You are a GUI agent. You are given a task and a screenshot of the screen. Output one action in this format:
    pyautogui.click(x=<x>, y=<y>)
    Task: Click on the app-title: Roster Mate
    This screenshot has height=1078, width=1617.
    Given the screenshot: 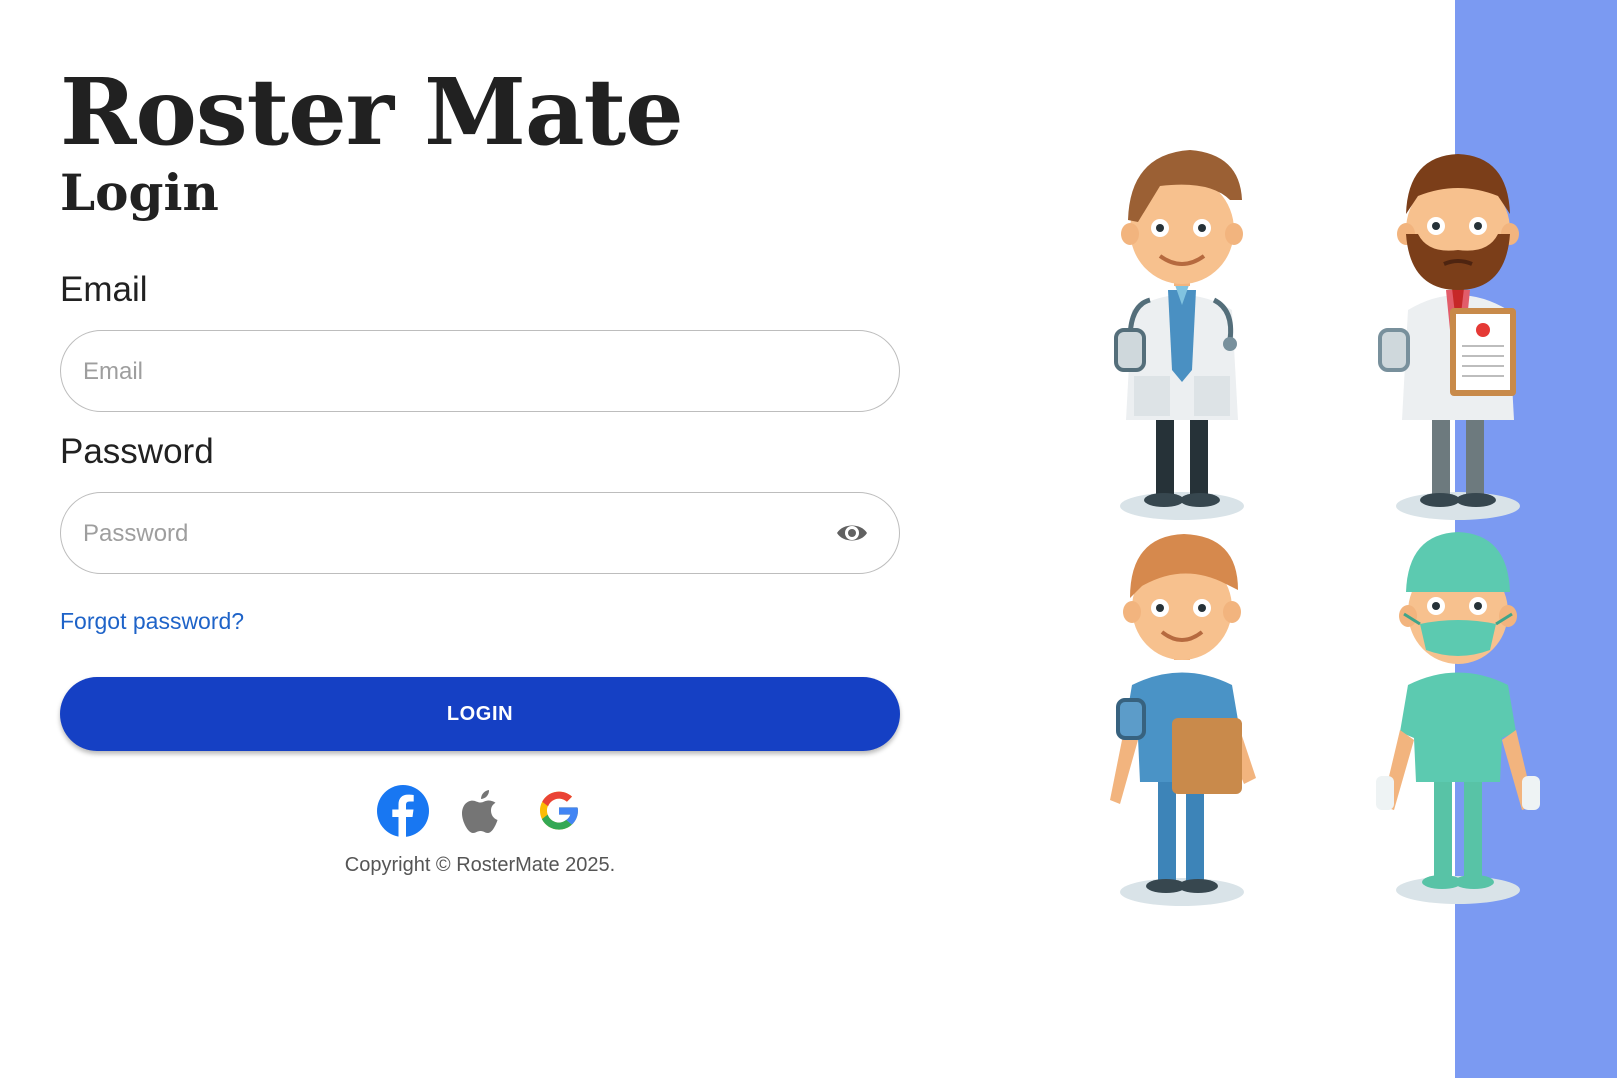 What is the action you would take?
    pyautogui.click(x=372, y=112)
    